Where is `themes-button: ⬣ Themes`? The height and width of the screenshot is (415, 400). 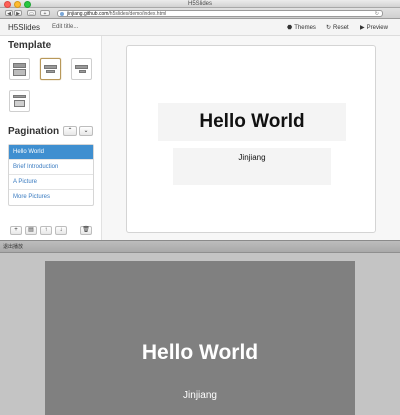 themes-button: ⬣ Themes is located at coordinates (301, 28).